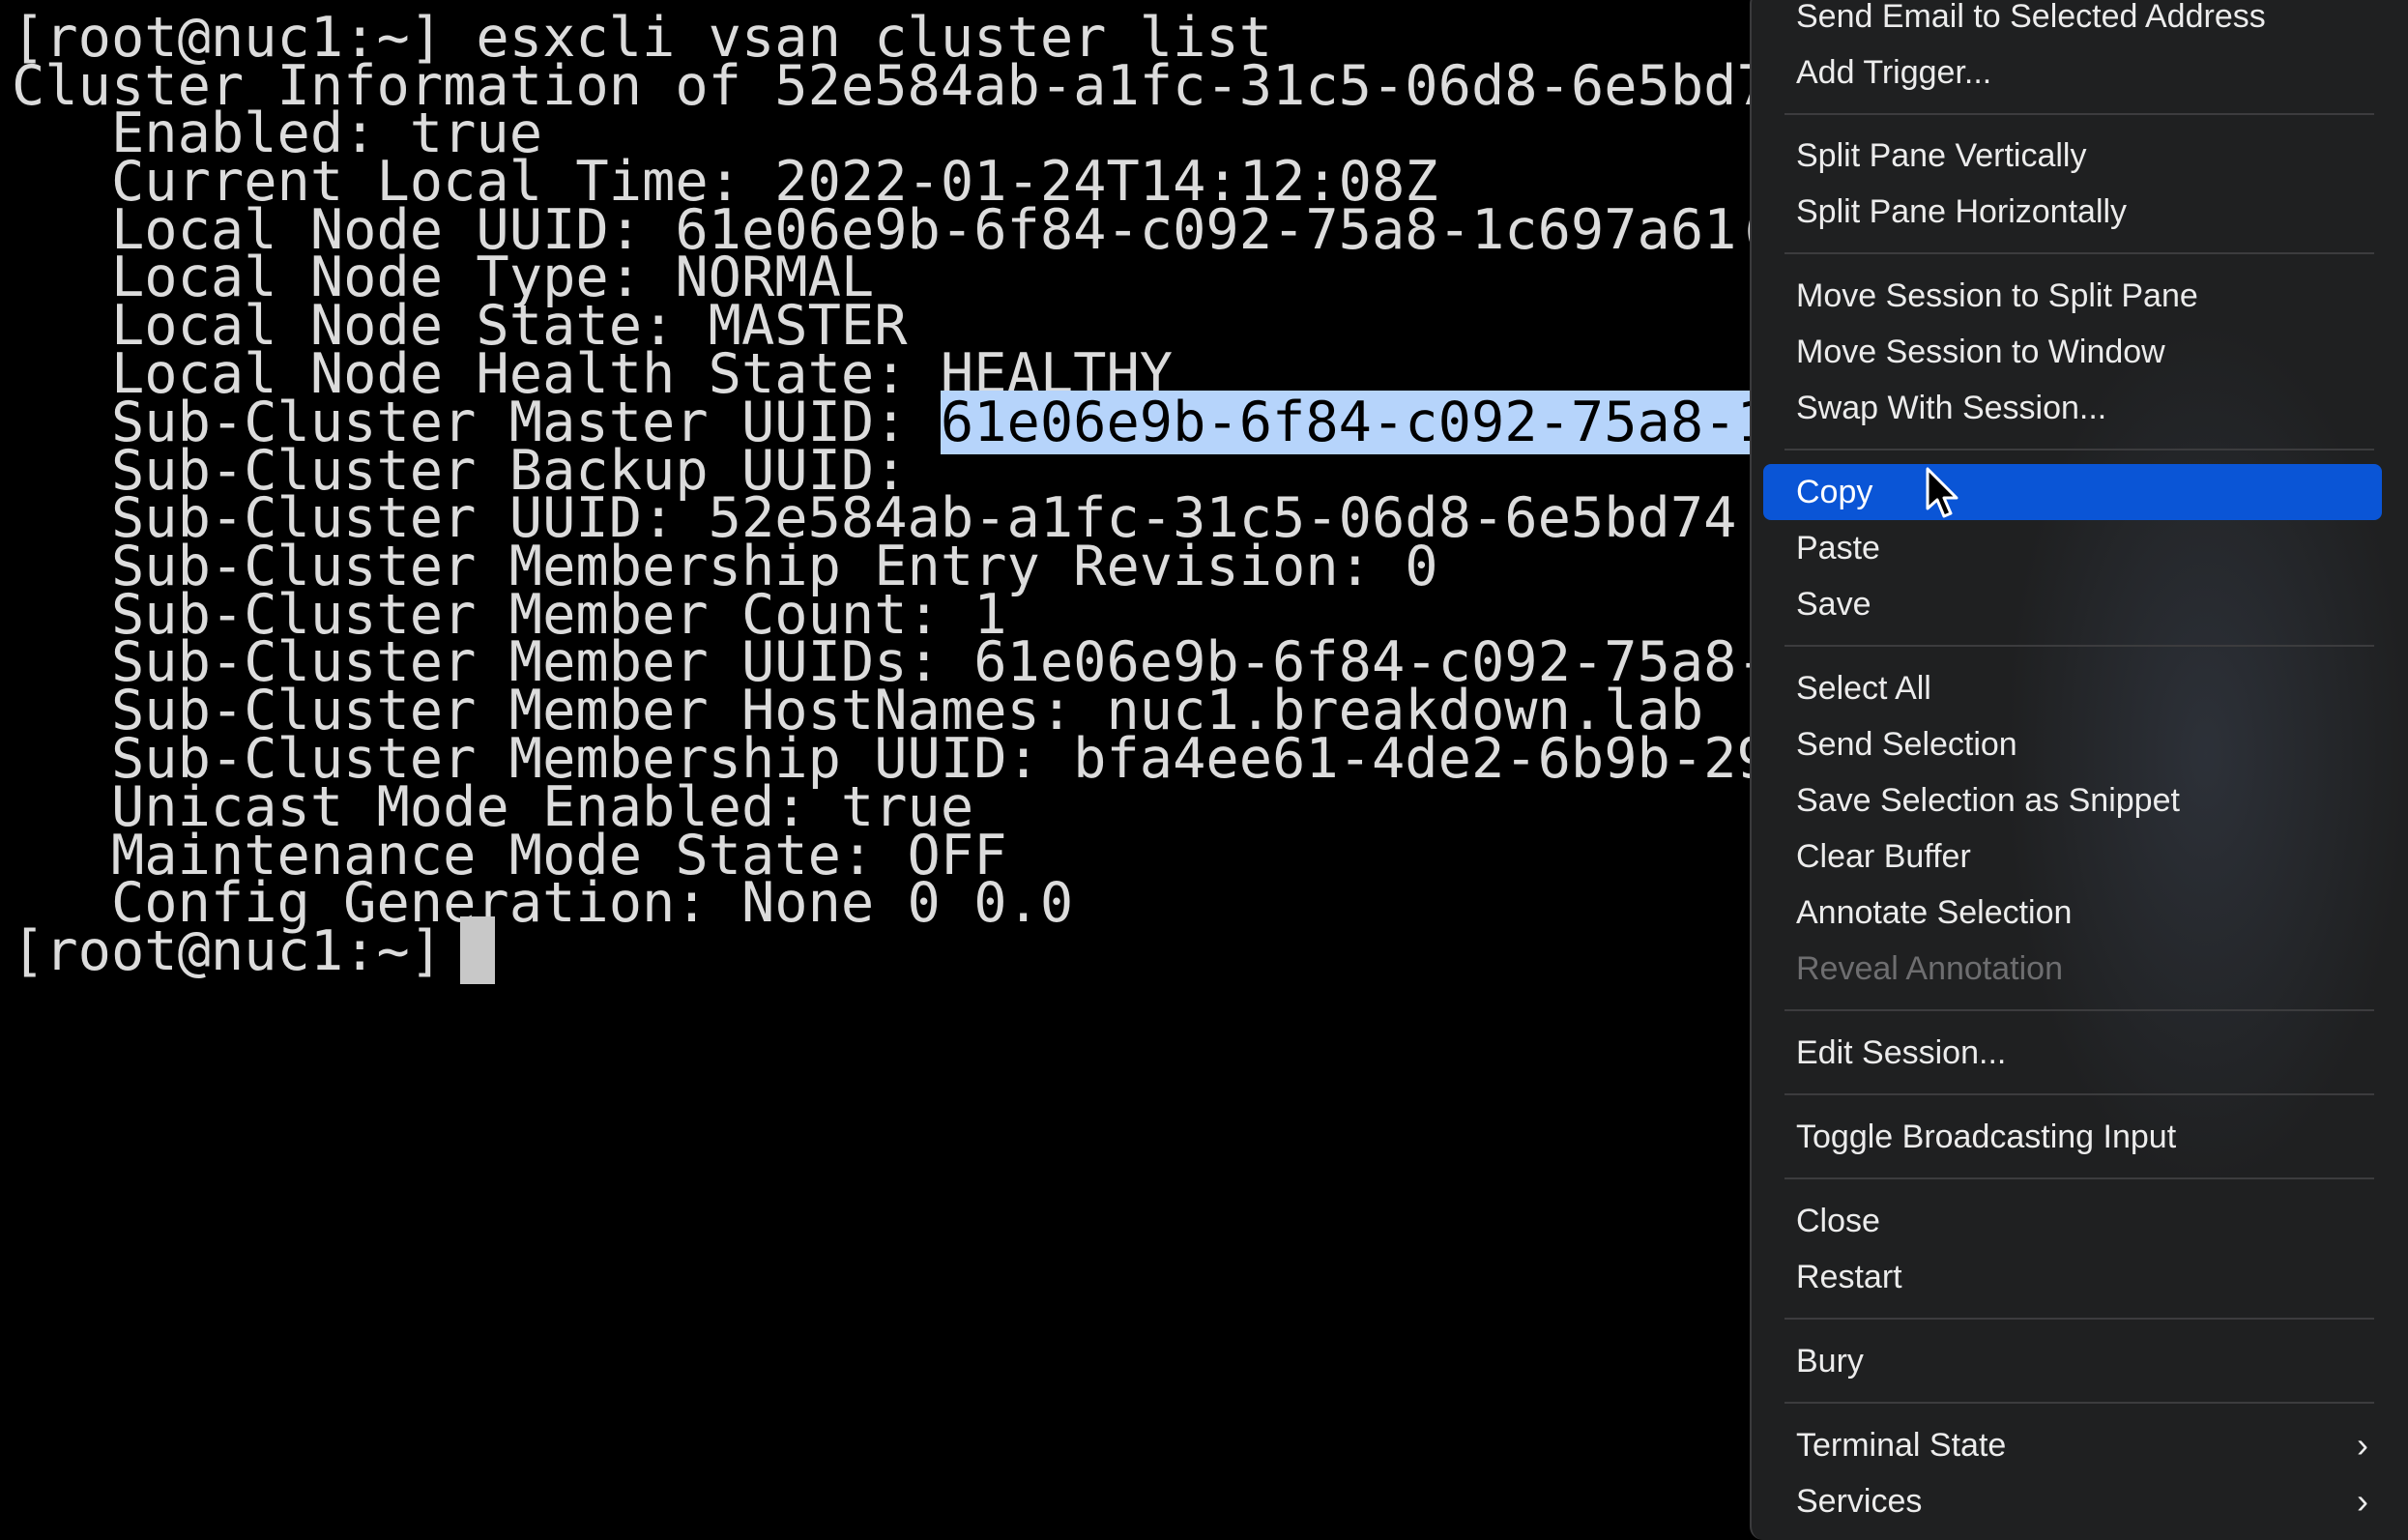 The height and width of the screenshot is (1540, 2408). I want to click on menu-item-save-snippet: Save Selection as Snippet, so click(2072, 800).